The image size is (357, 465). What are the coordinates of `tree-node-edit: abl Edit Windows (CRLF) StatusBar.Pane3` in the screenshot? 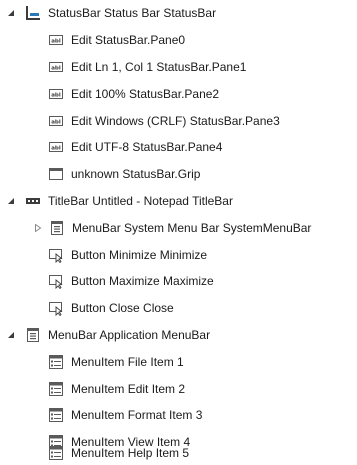 It's located at (178, 120).